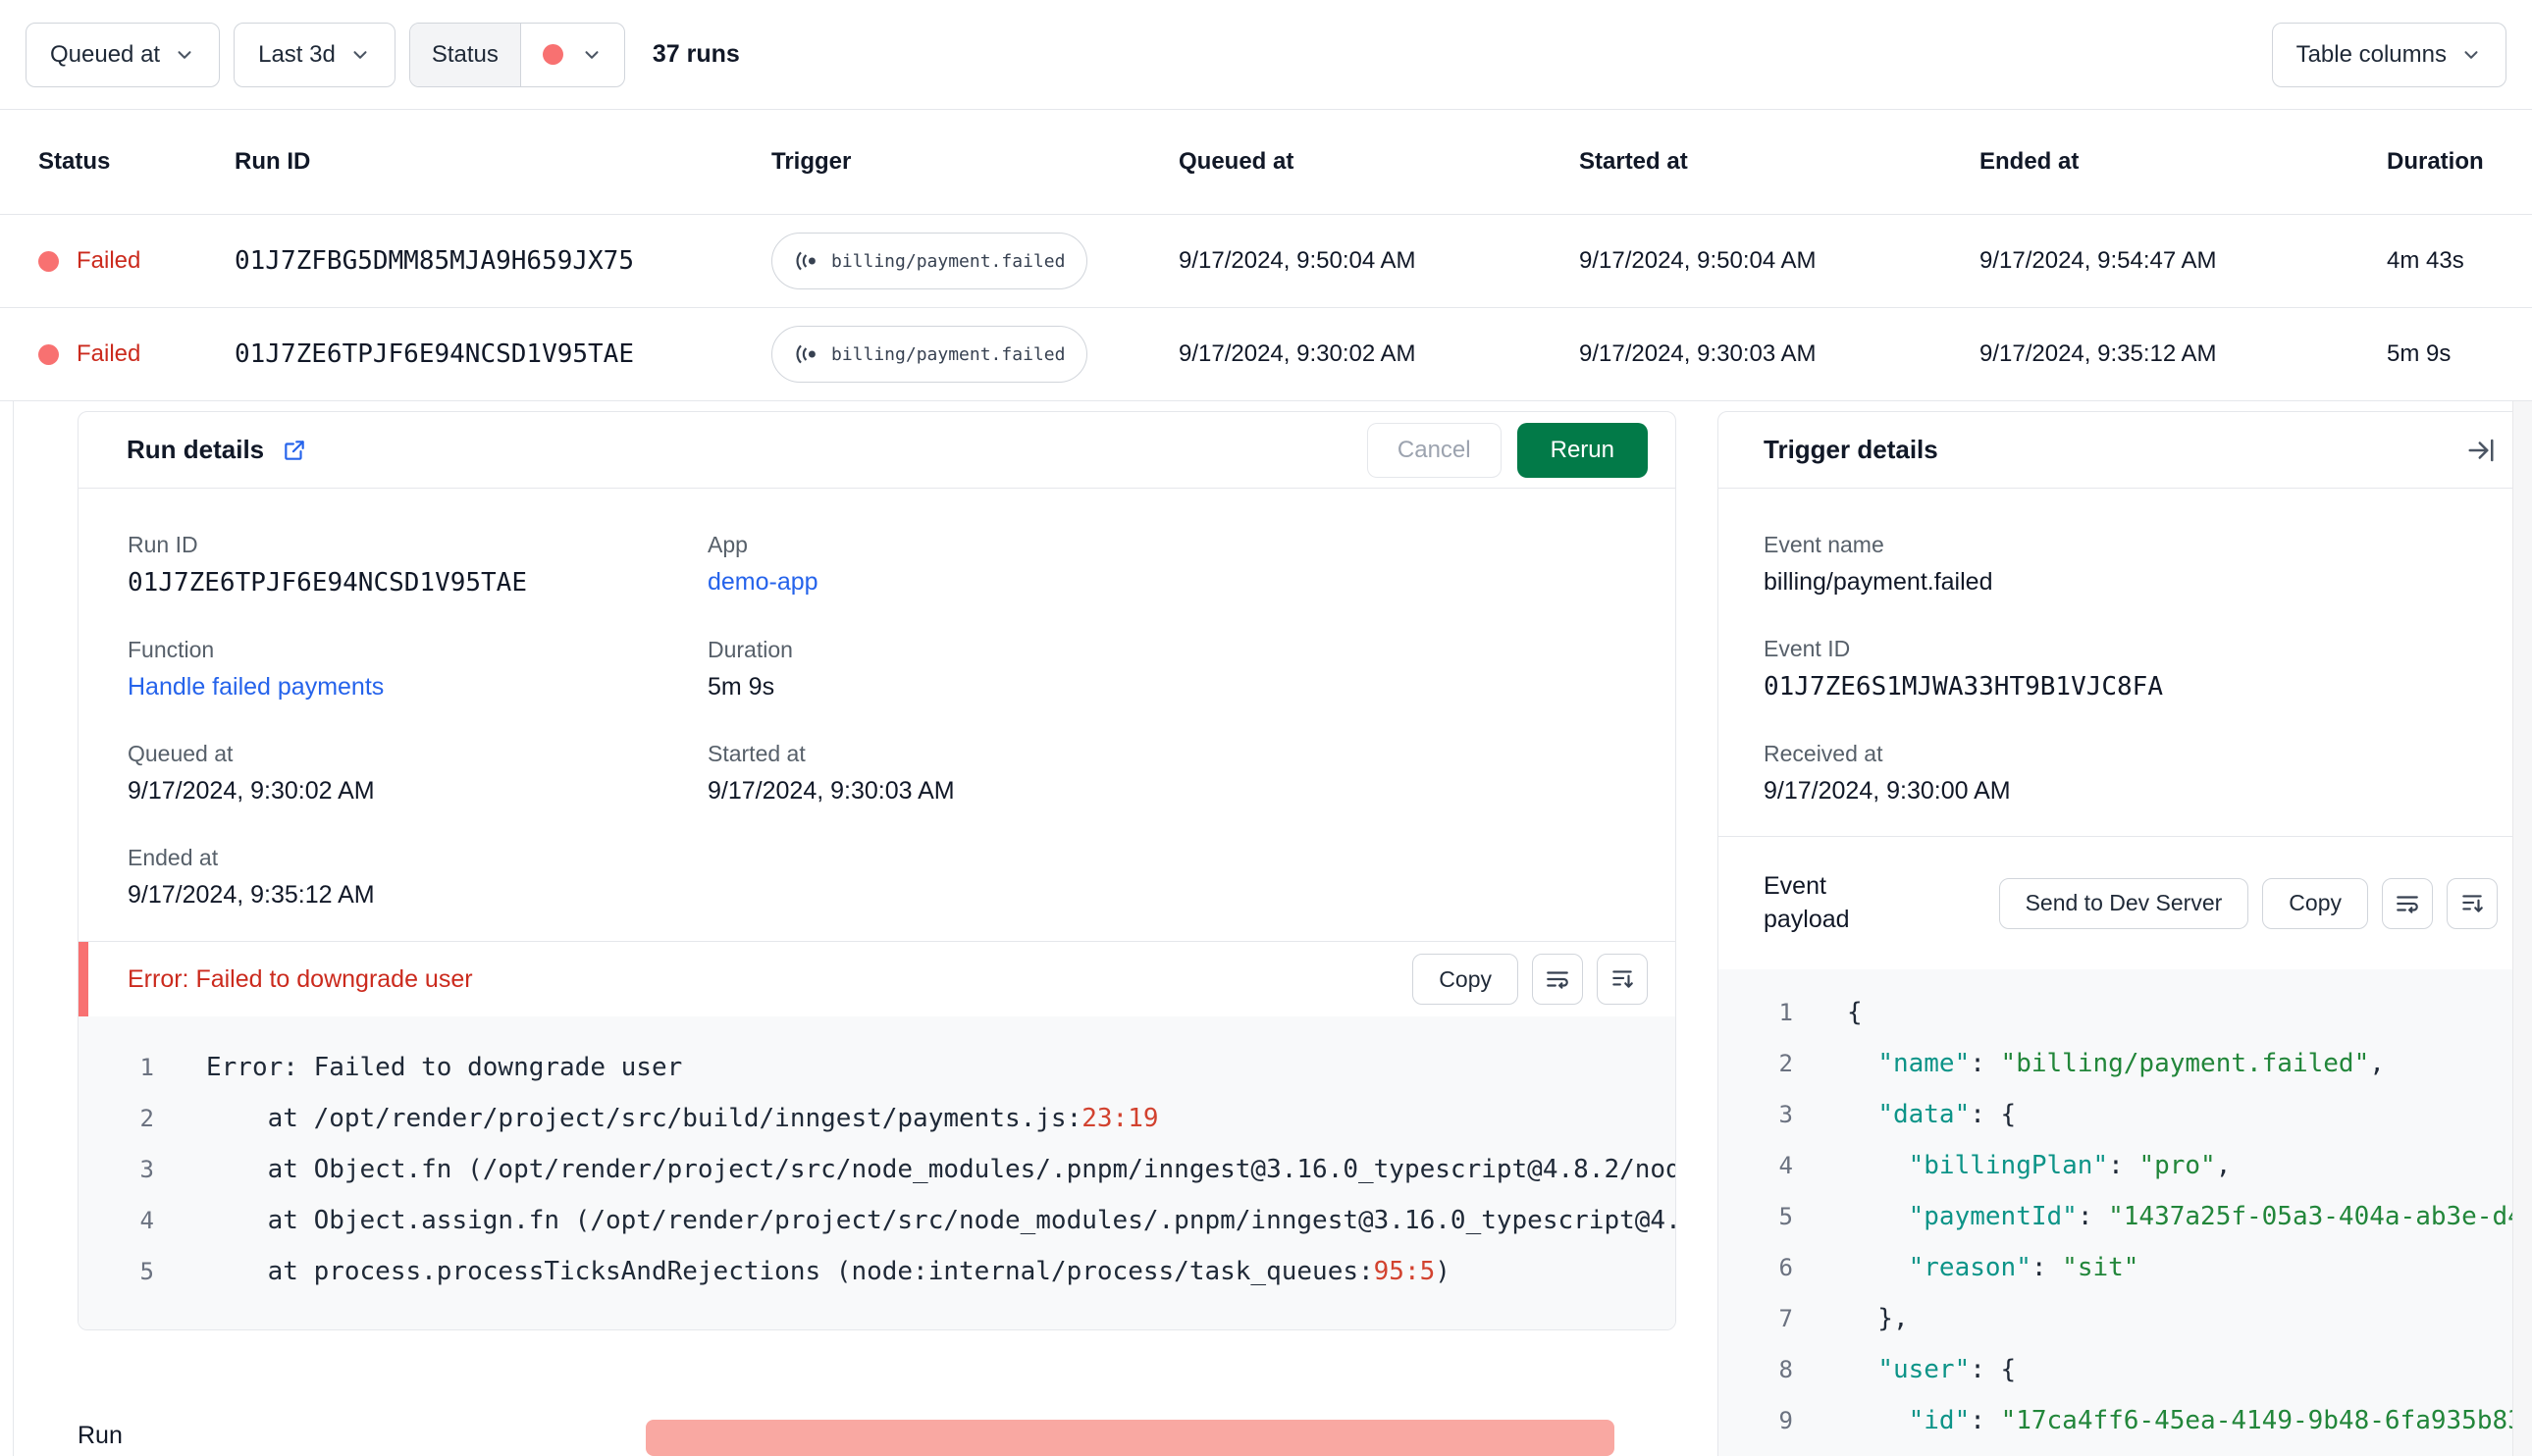  I want to click on code-text: {, so click(1855, 1012).